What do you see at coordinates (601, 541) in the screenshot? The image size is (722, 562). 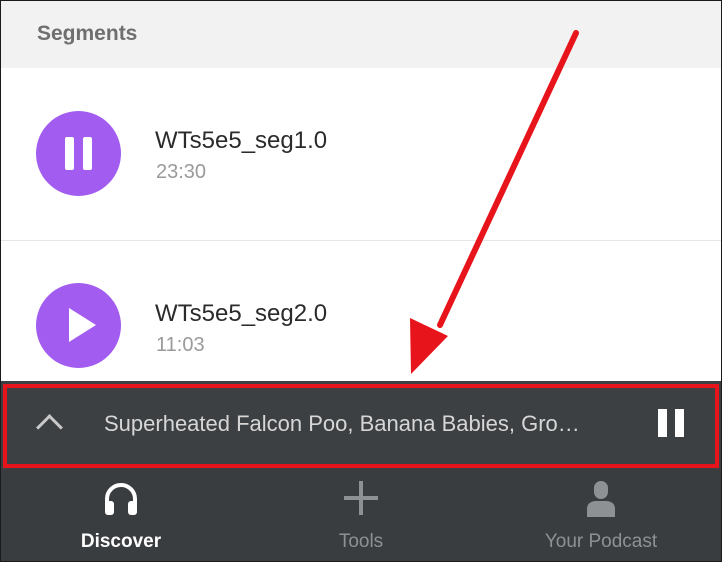 I see `tab-label: Your Podcast` at bounding box center [601, 541].